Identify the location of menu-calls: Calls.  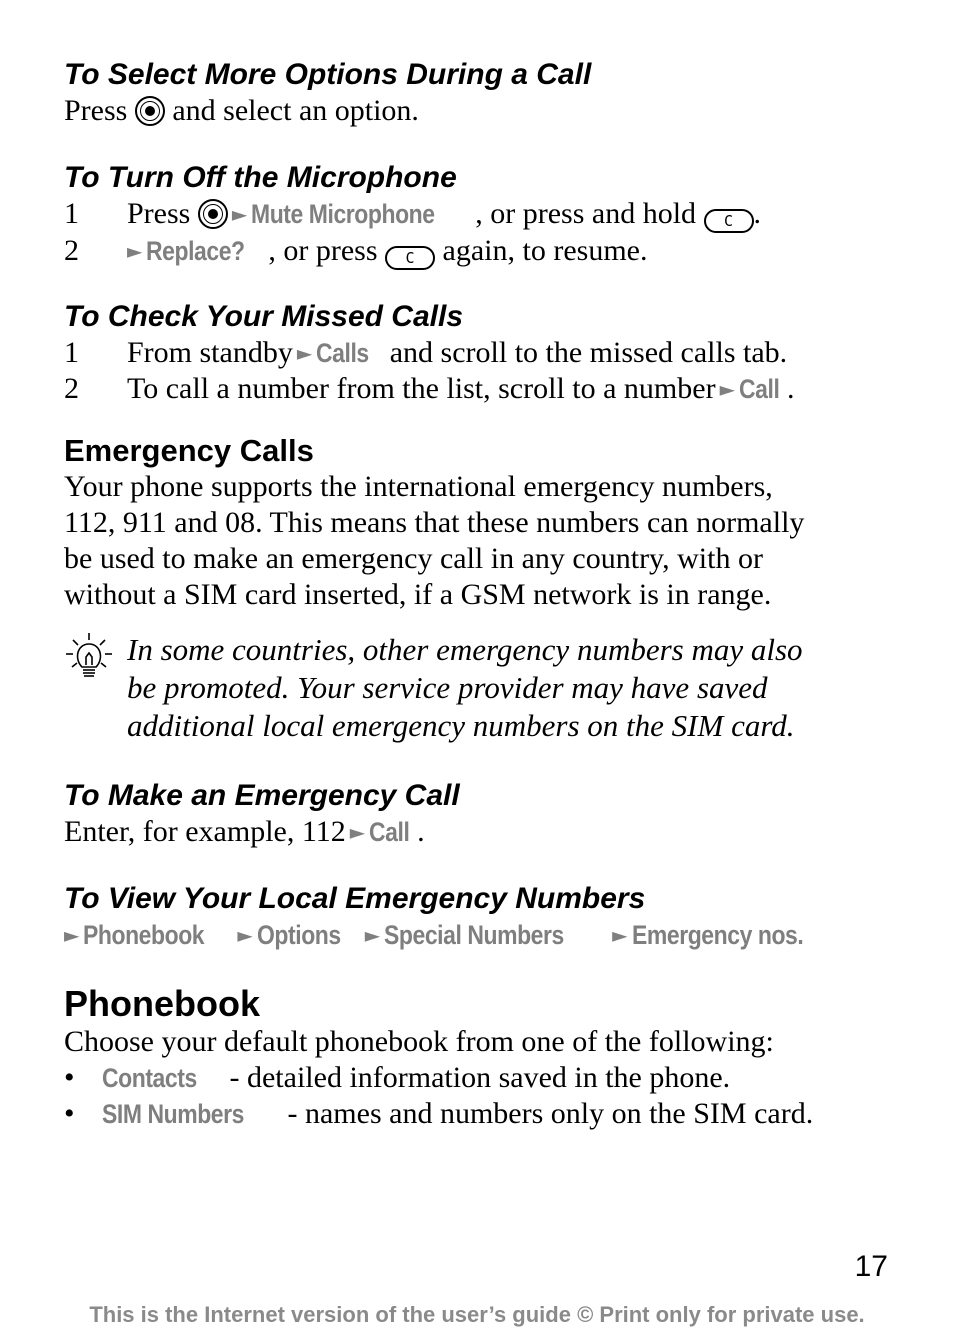
(342, 353).